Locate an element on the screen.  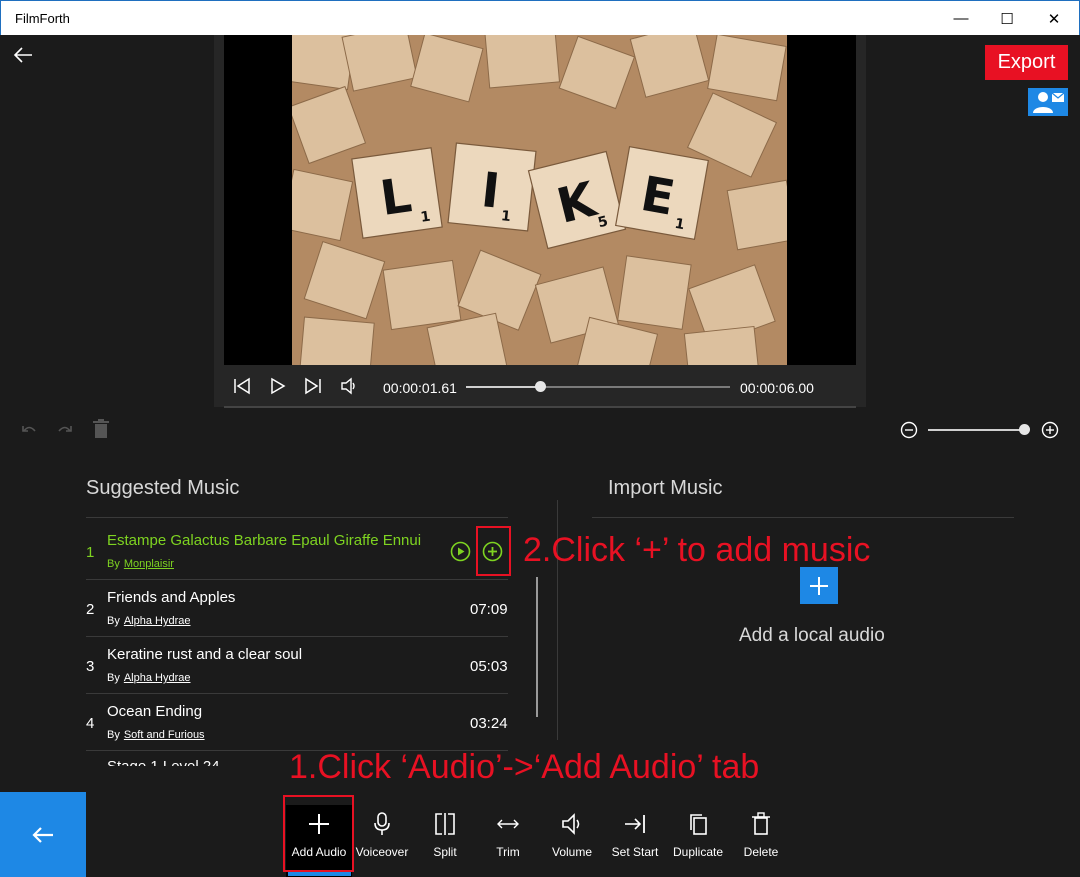
voiceover-label: Voiceover is located at coordinates (382, 852).